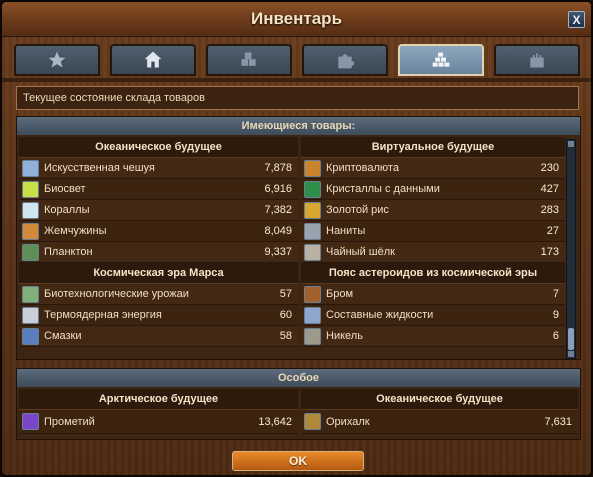 This screenshot has width=593, height=477. I want to click on scroll-down-arrow, so click(571, 354).